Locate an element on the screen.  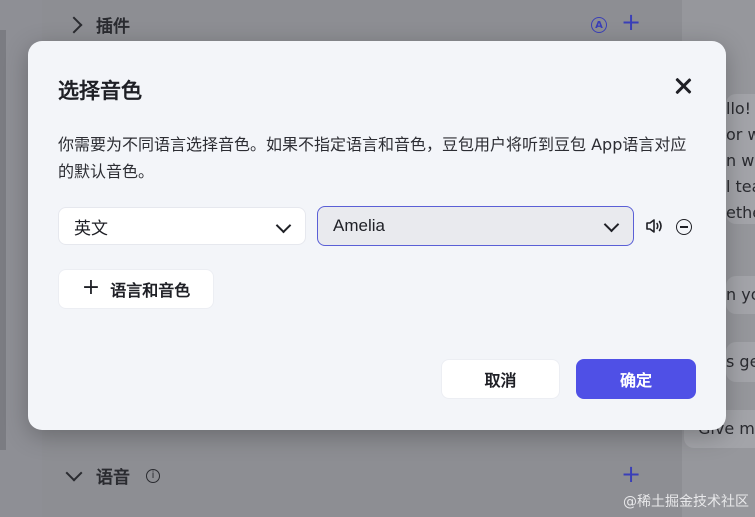
voice-label: 语音 is located at coordinates (113, 478).